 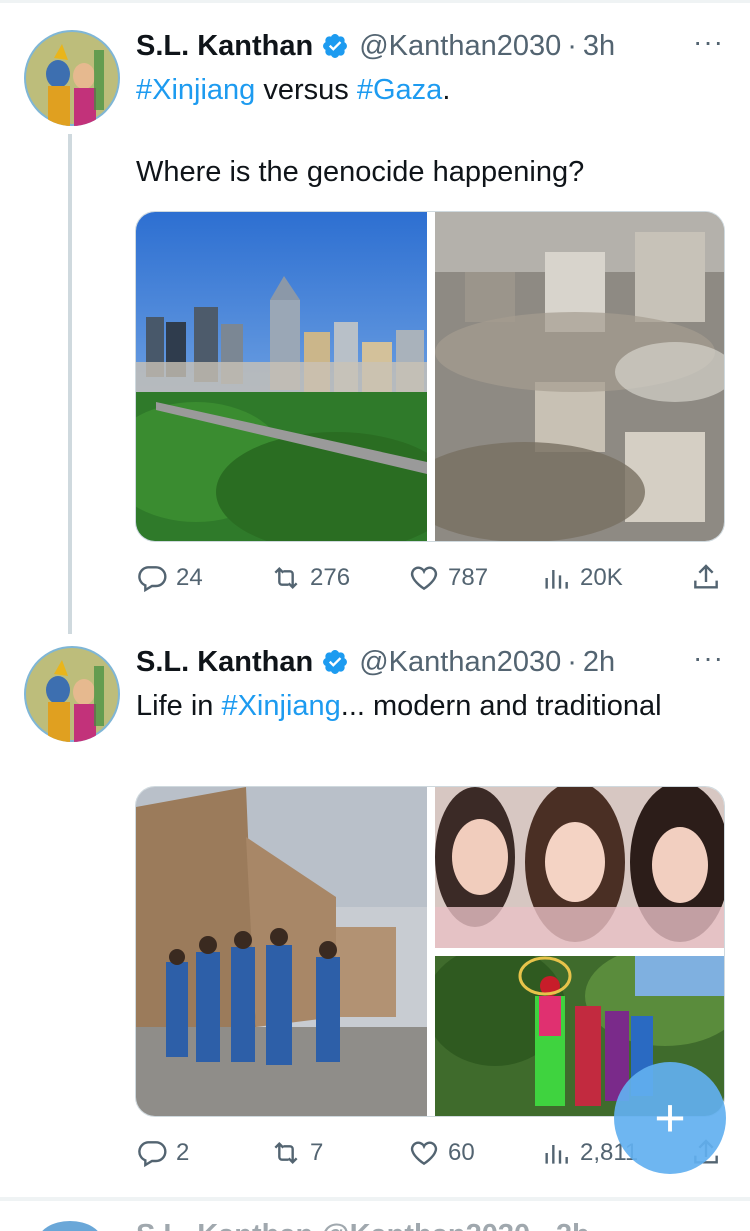 I want to click on like-count: 60, so click(x=461, y=1152).